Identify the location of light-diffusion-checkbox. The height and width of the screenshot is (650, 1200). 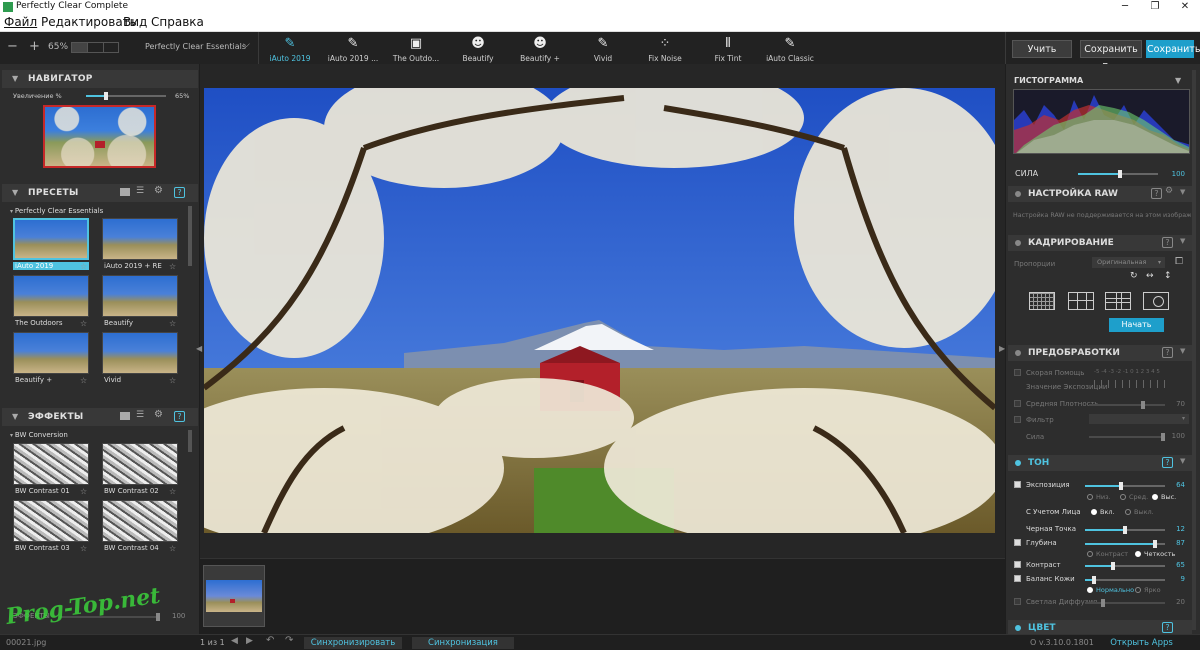
(1017, 601).